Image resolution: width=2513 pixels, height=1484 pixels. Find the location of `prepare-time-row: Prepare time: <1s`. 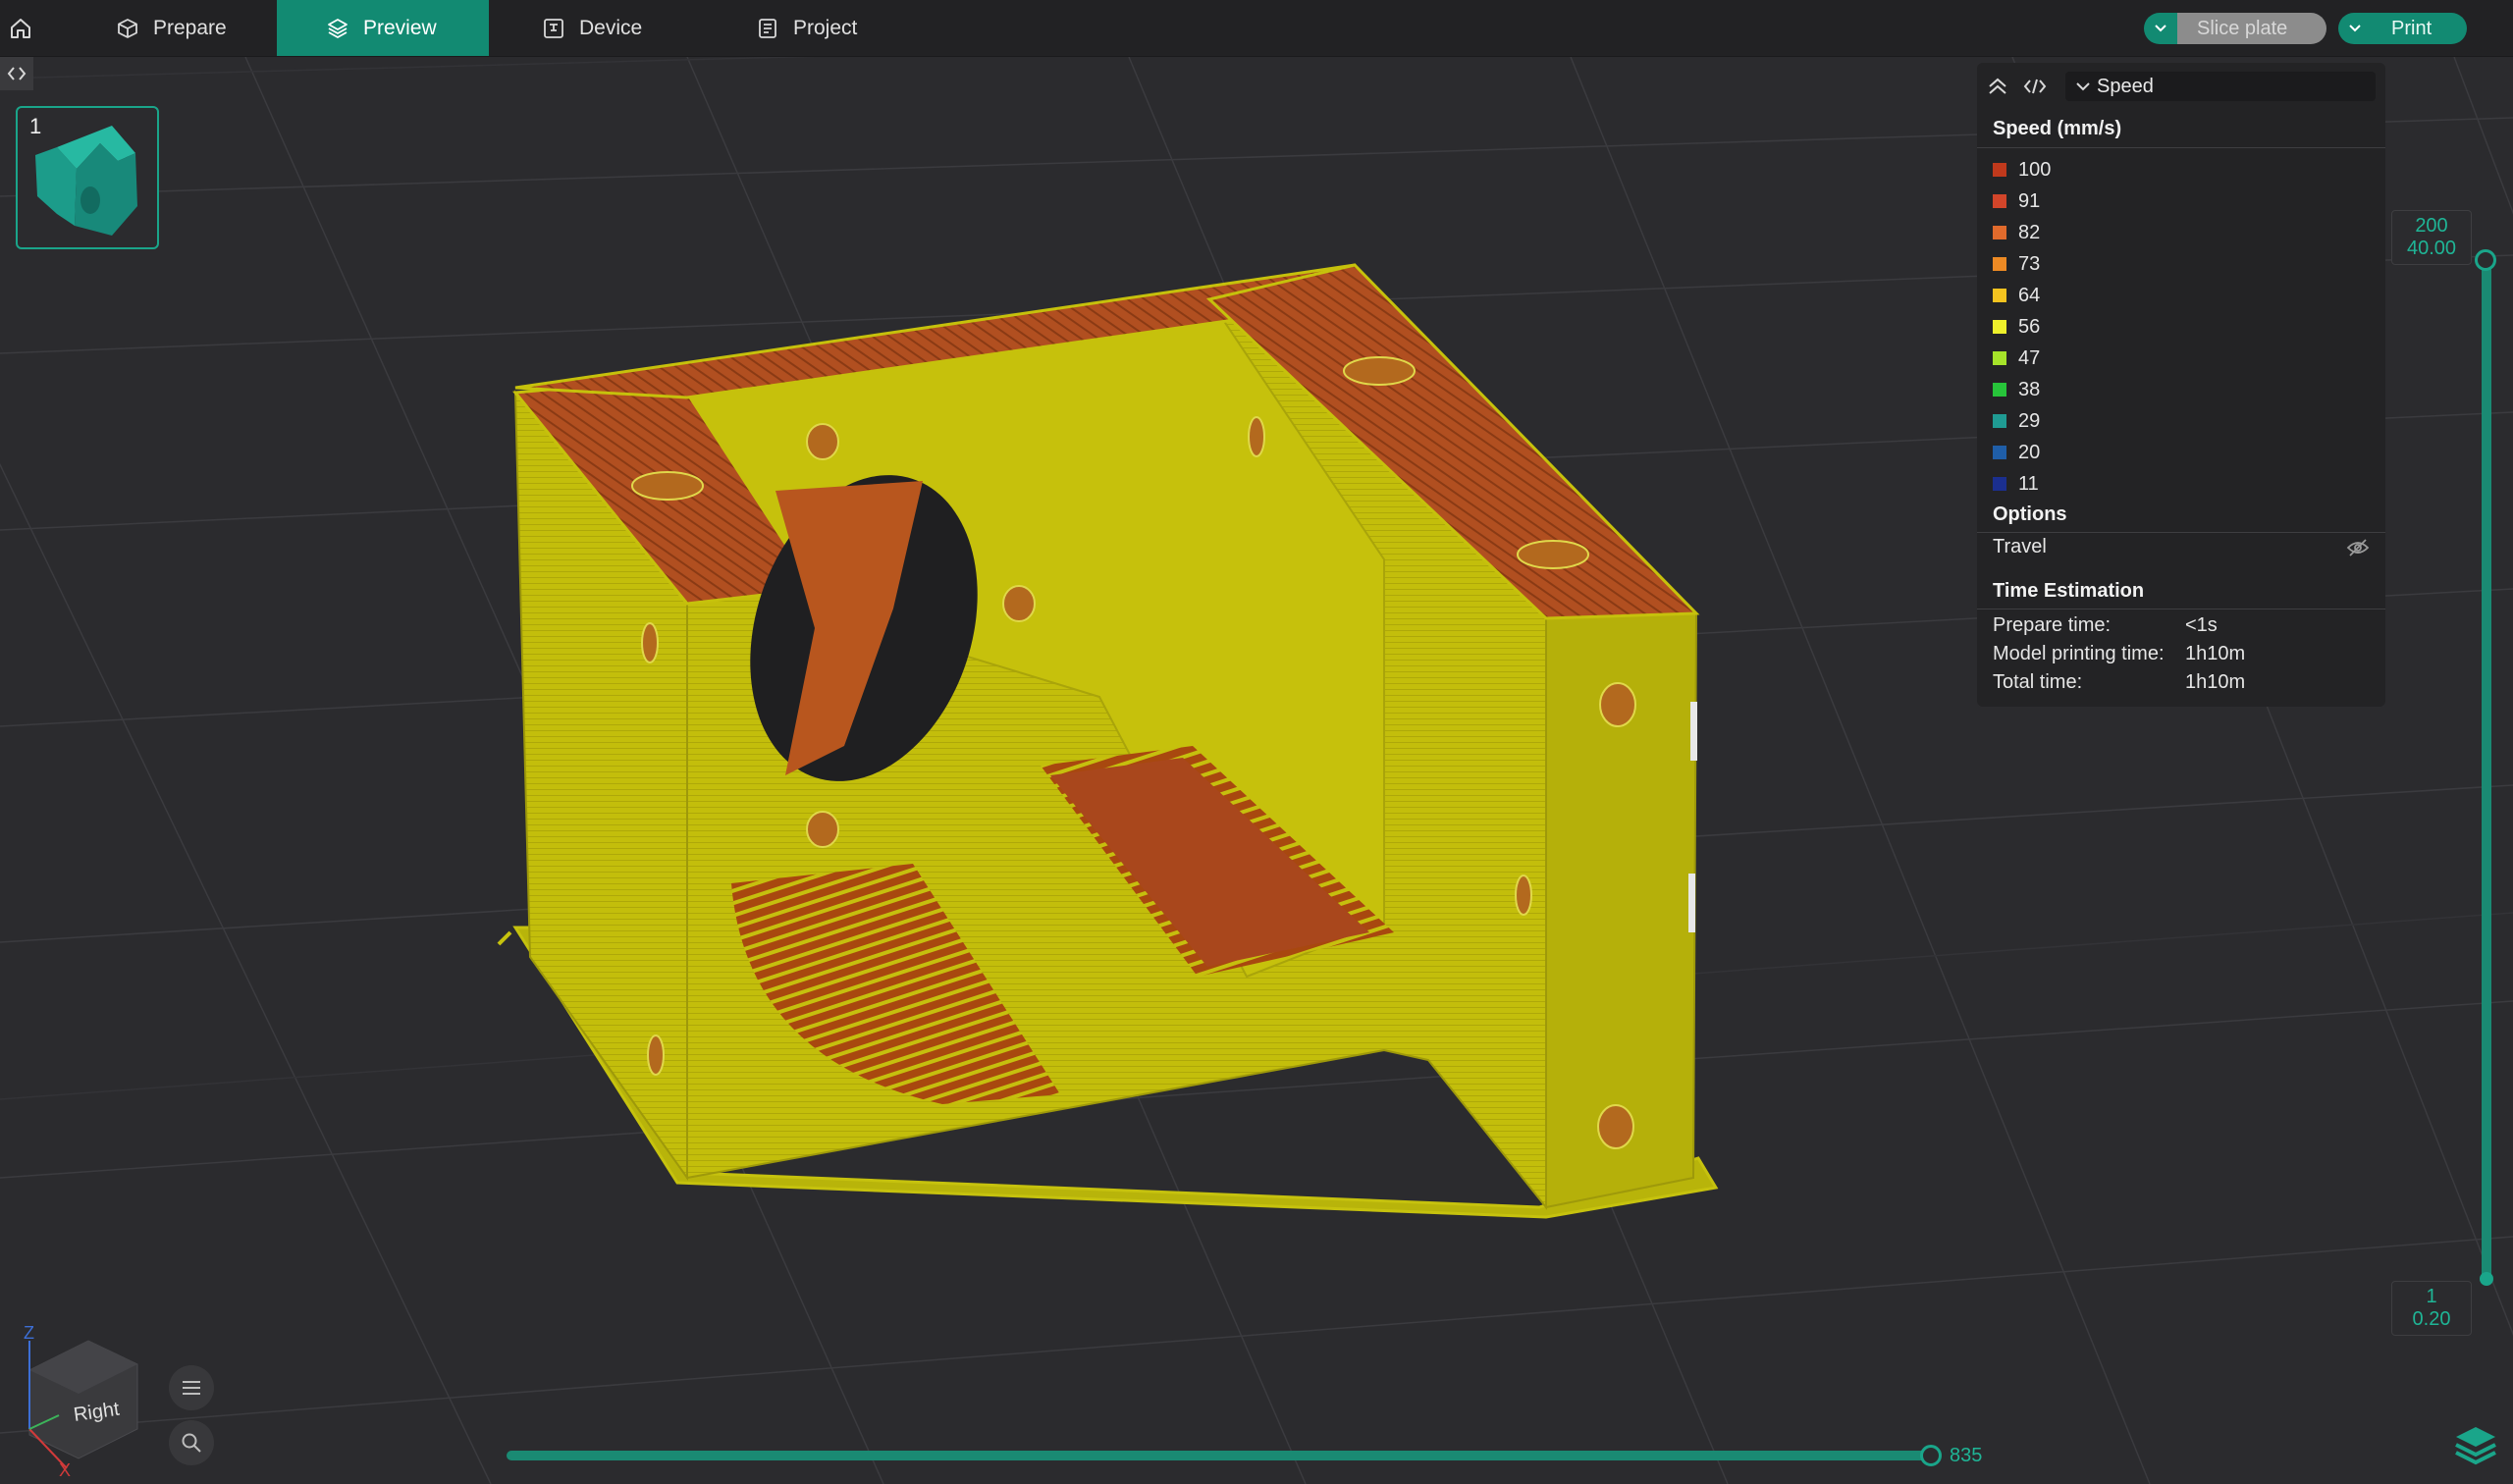

prepare-time-row: Prepare time: <1s is located at coordinates (2106, 625).